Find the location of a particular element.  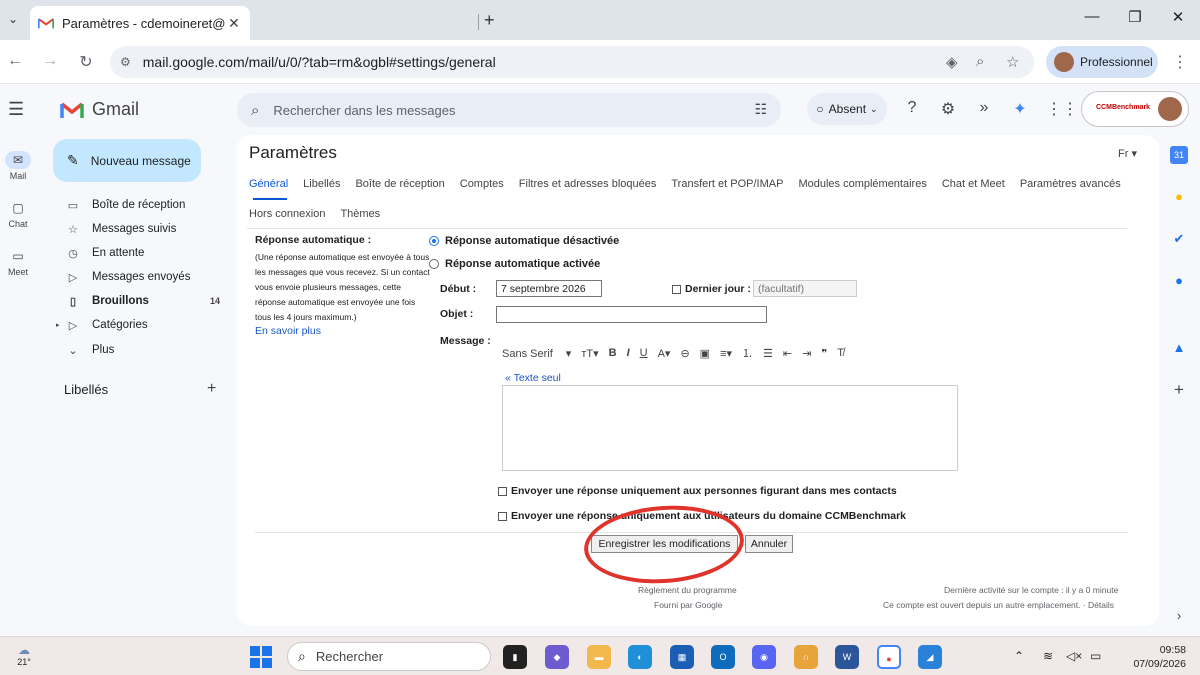

workspace-arrows-icon: » is located at coordinates (984, 108).